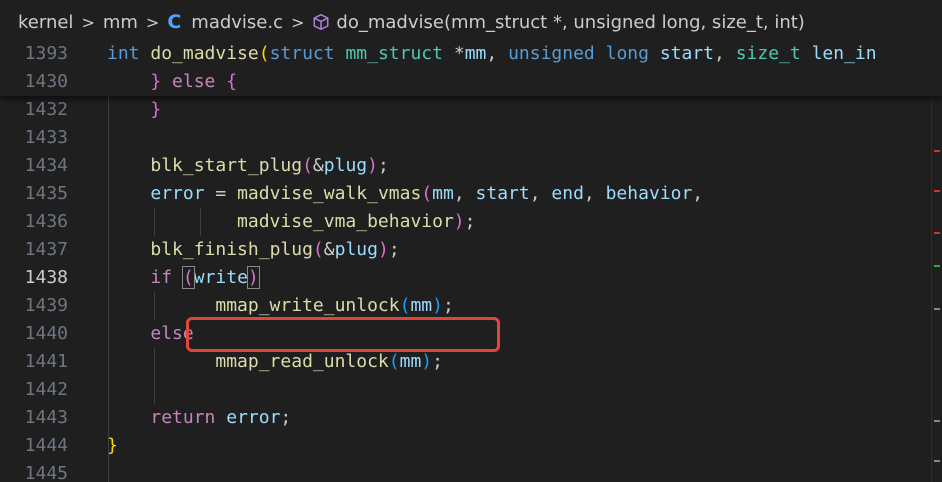 The image size is (942, 482). Describe the element at coordinates (465, 362) in the screenshot. I see `code-line: 1441 mmap_read_unlock(mm);` at that location.